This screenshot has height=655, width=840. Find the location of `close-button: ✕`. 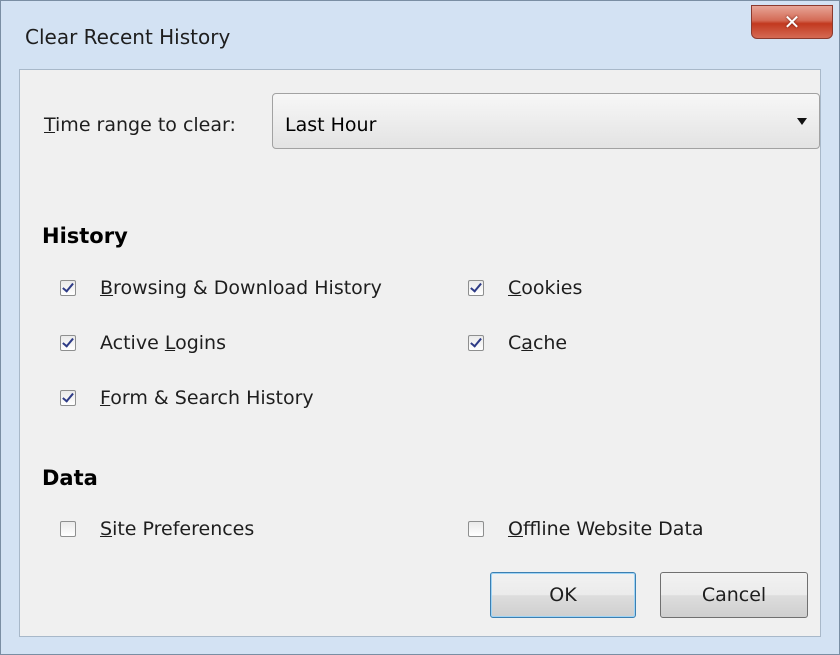

close-button: ✕ is located at coordinates (792, 22).